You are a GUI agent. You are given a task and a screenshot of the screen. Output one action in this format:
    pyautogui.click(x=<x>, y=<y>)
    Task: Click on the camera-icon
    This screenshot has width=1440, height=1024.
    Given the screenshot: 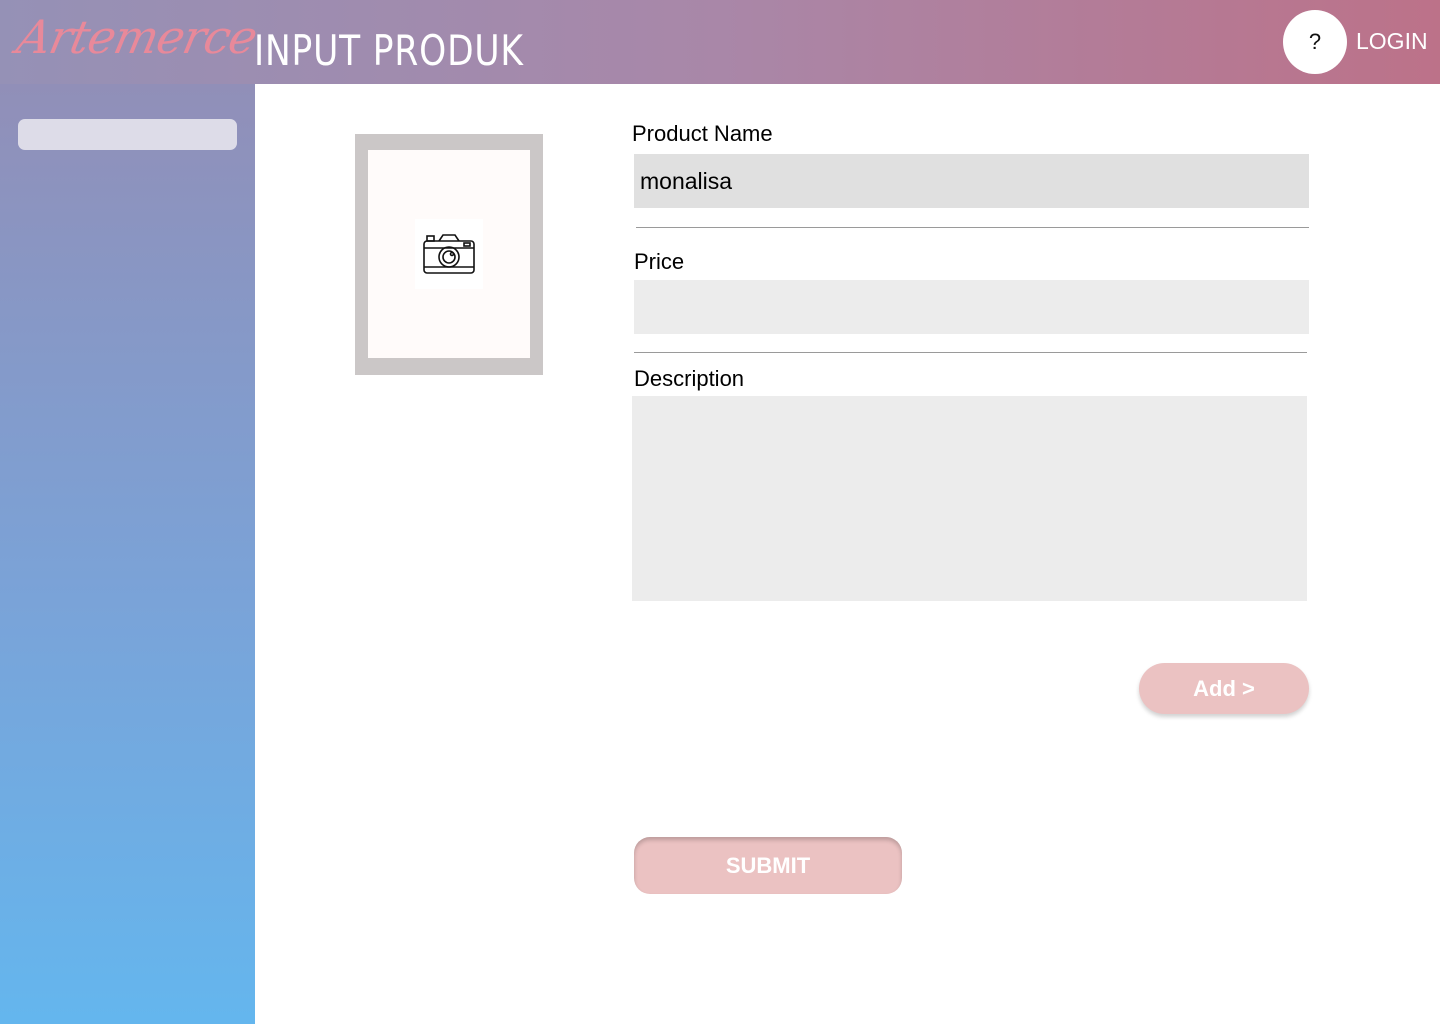 What is the action you would take?
    pyautogui.click(x=449, y=254)
    